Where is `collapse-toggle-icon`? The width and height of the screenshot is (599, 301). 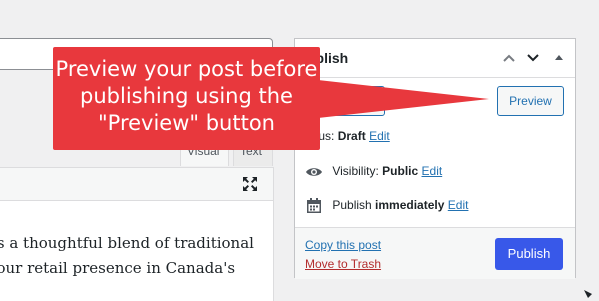
collapse-toggle-icon is located at coordinates (559, 58).